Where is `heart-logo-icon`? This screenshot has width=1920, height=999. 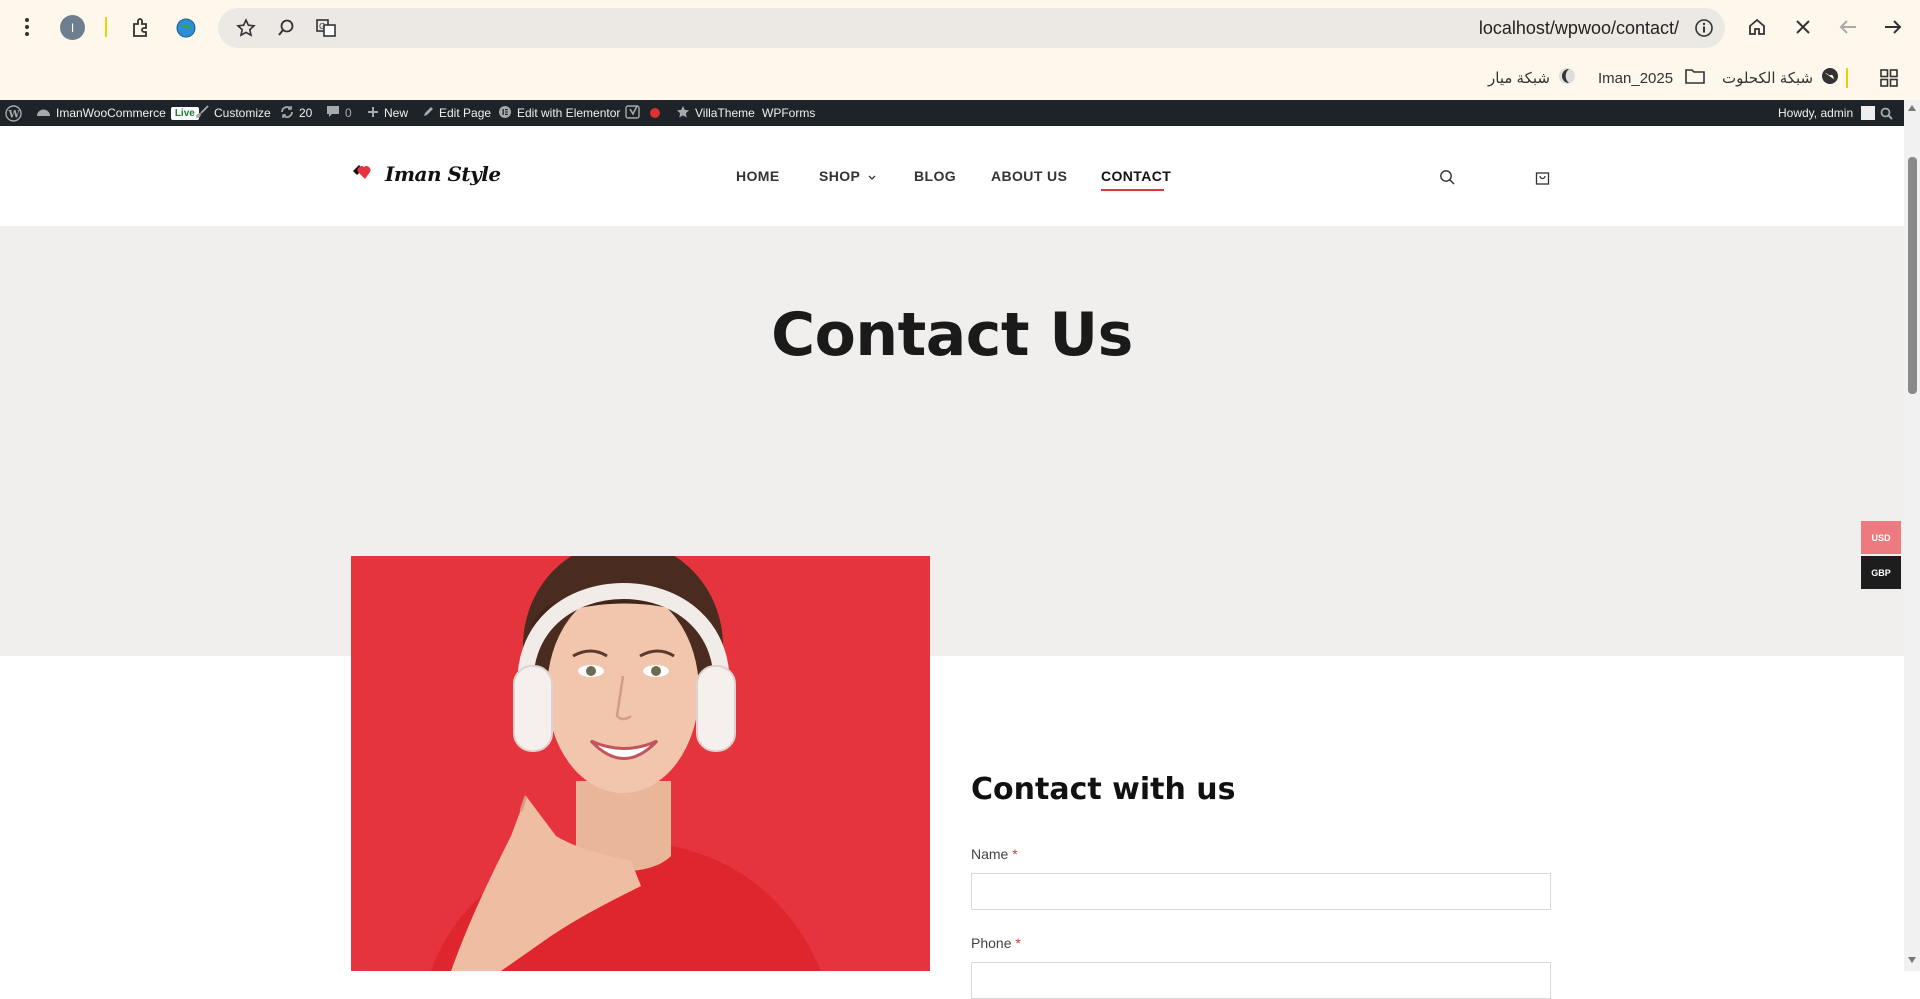
heart-logo-icon is located at coordinates (366, 174).